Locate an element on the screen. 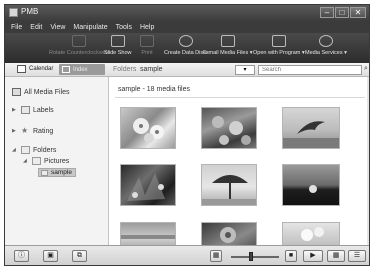 This screenshot has height=268, width=374. menu-view: View is located at coordinates (57, 27).